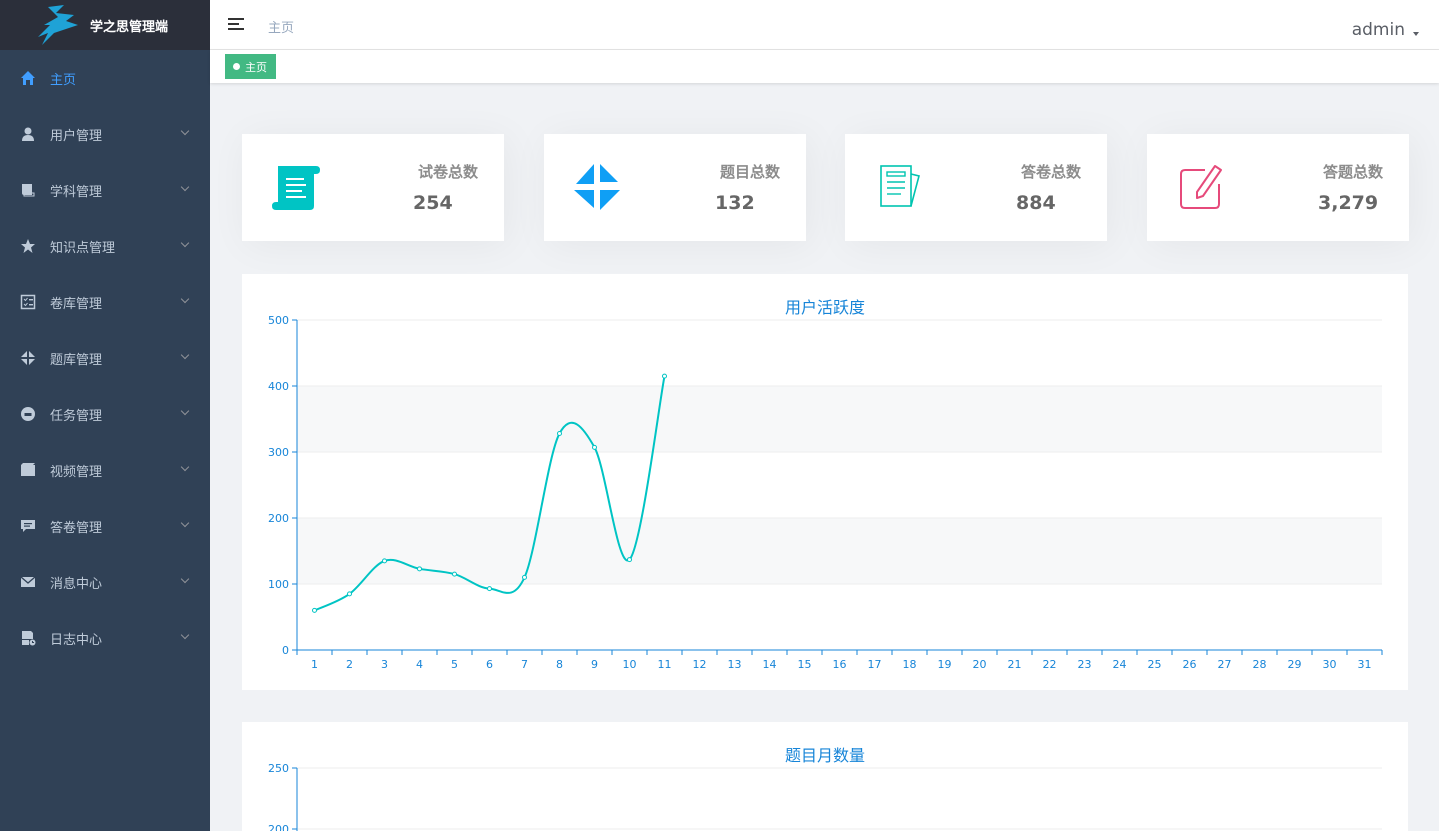 The height and width of the screenshot is (831, 1439). I want to click on x-tick-label: 16, so click(840, 664).